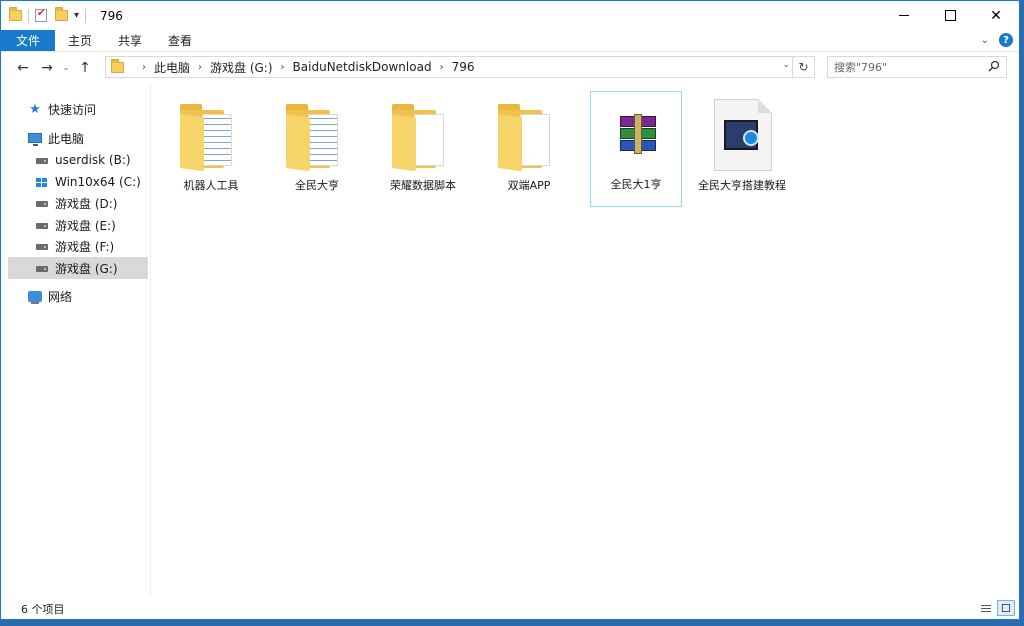 Image resolution: width=1024 pixels, height=626 pixels. What do you see at coordinates (23, 68) in the screenshot?
I see `back-arrow-icon: ←` at bounding box center [23, 68].